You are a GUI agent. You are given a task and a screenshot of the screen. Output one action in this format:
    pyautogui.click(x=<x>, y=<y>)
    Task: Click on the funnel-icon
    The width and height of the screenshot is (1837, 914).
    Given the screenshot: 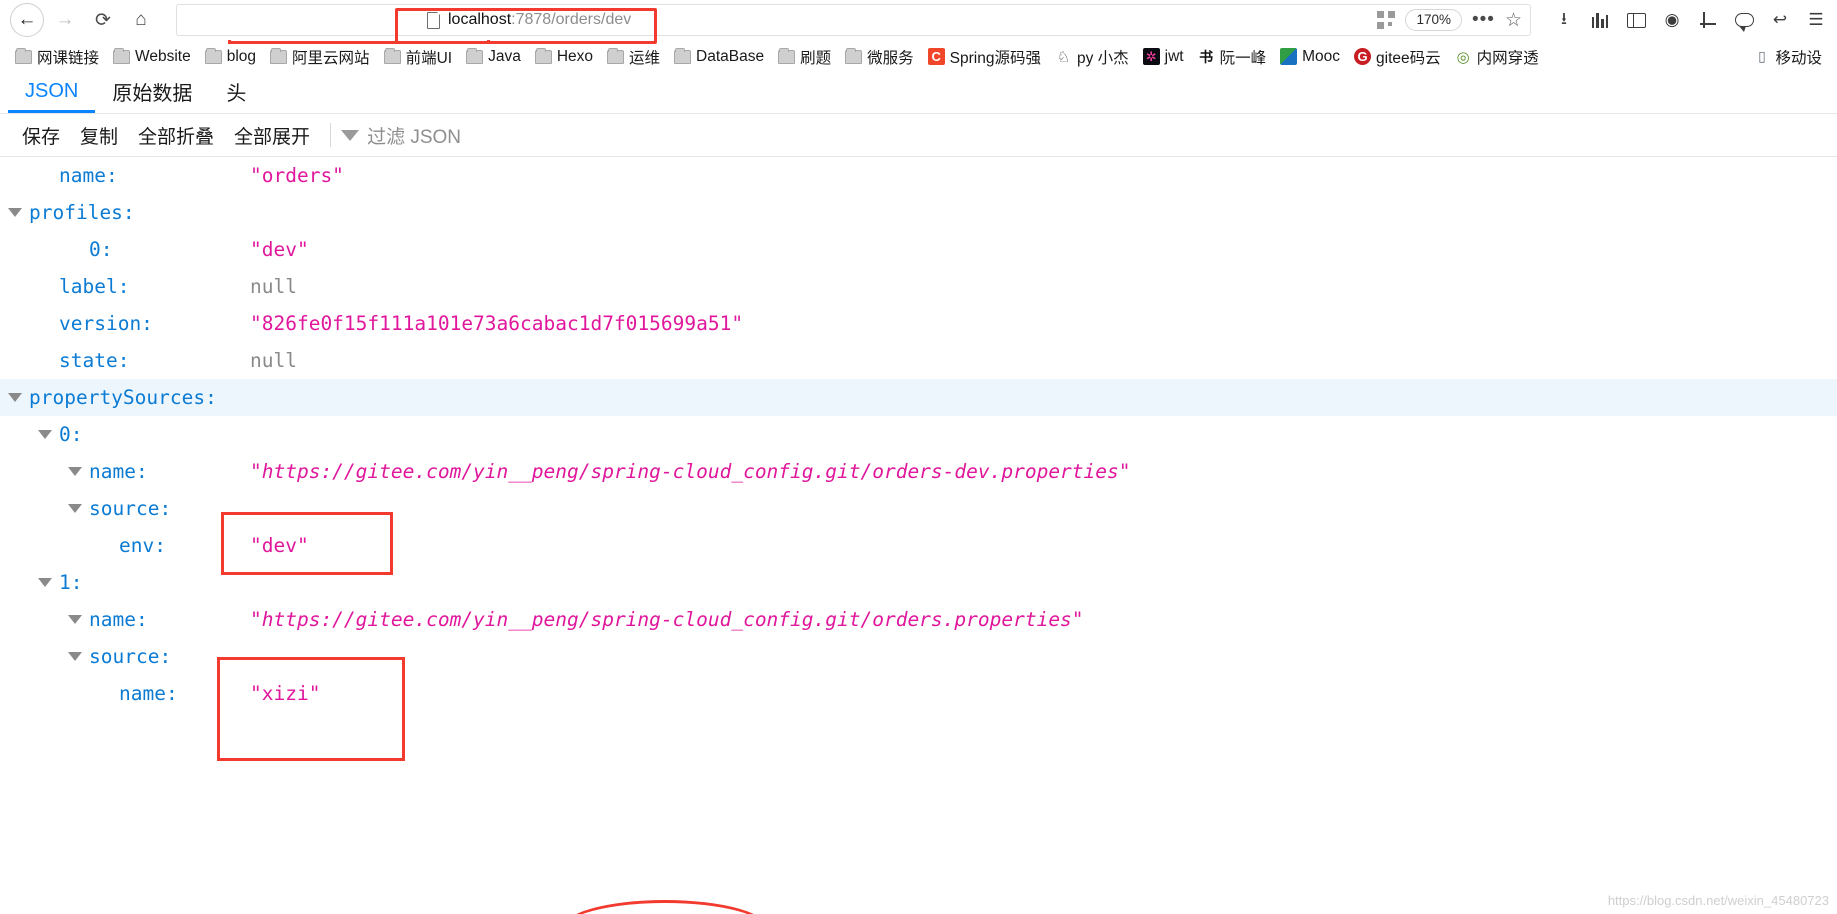 What is the action you would take?
    pyautogui.click(x=350, y=135)
    